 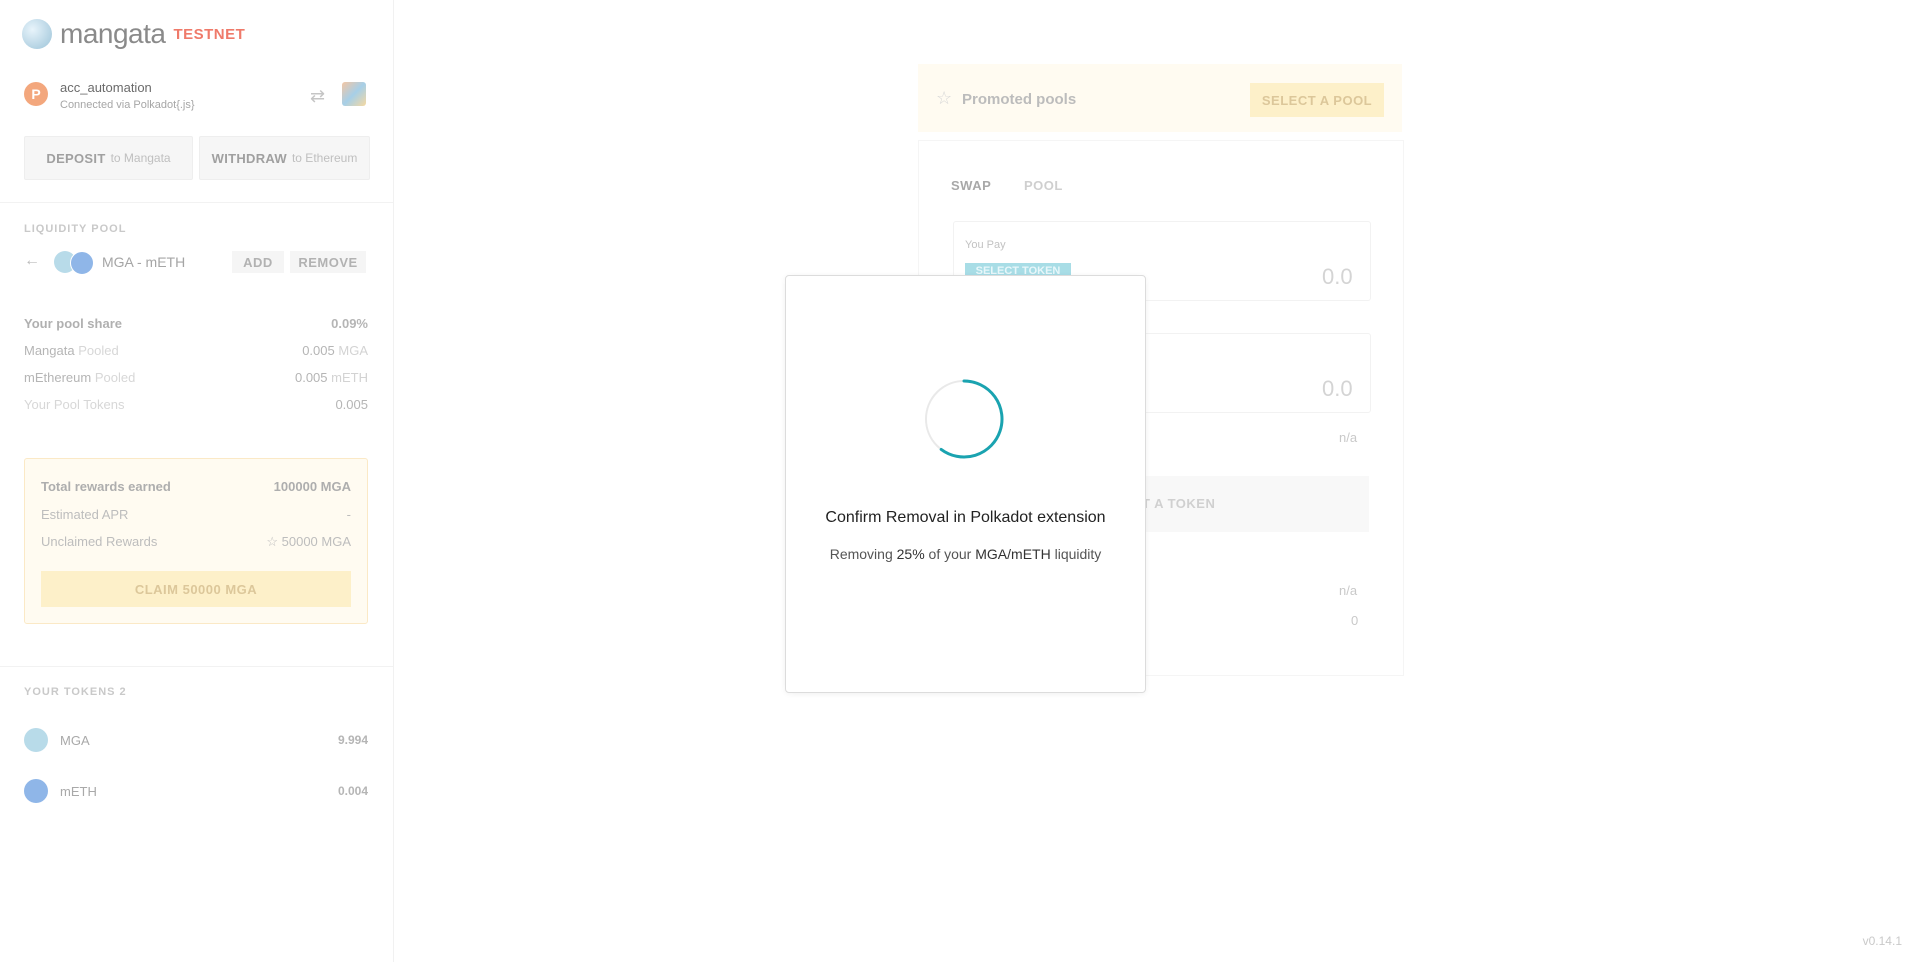 What do you see at coordinates (75, 229) in the screenshot?
I see `liquidity-pool-label: LIQUIDITY POOL` at bounding box center [75, 229].